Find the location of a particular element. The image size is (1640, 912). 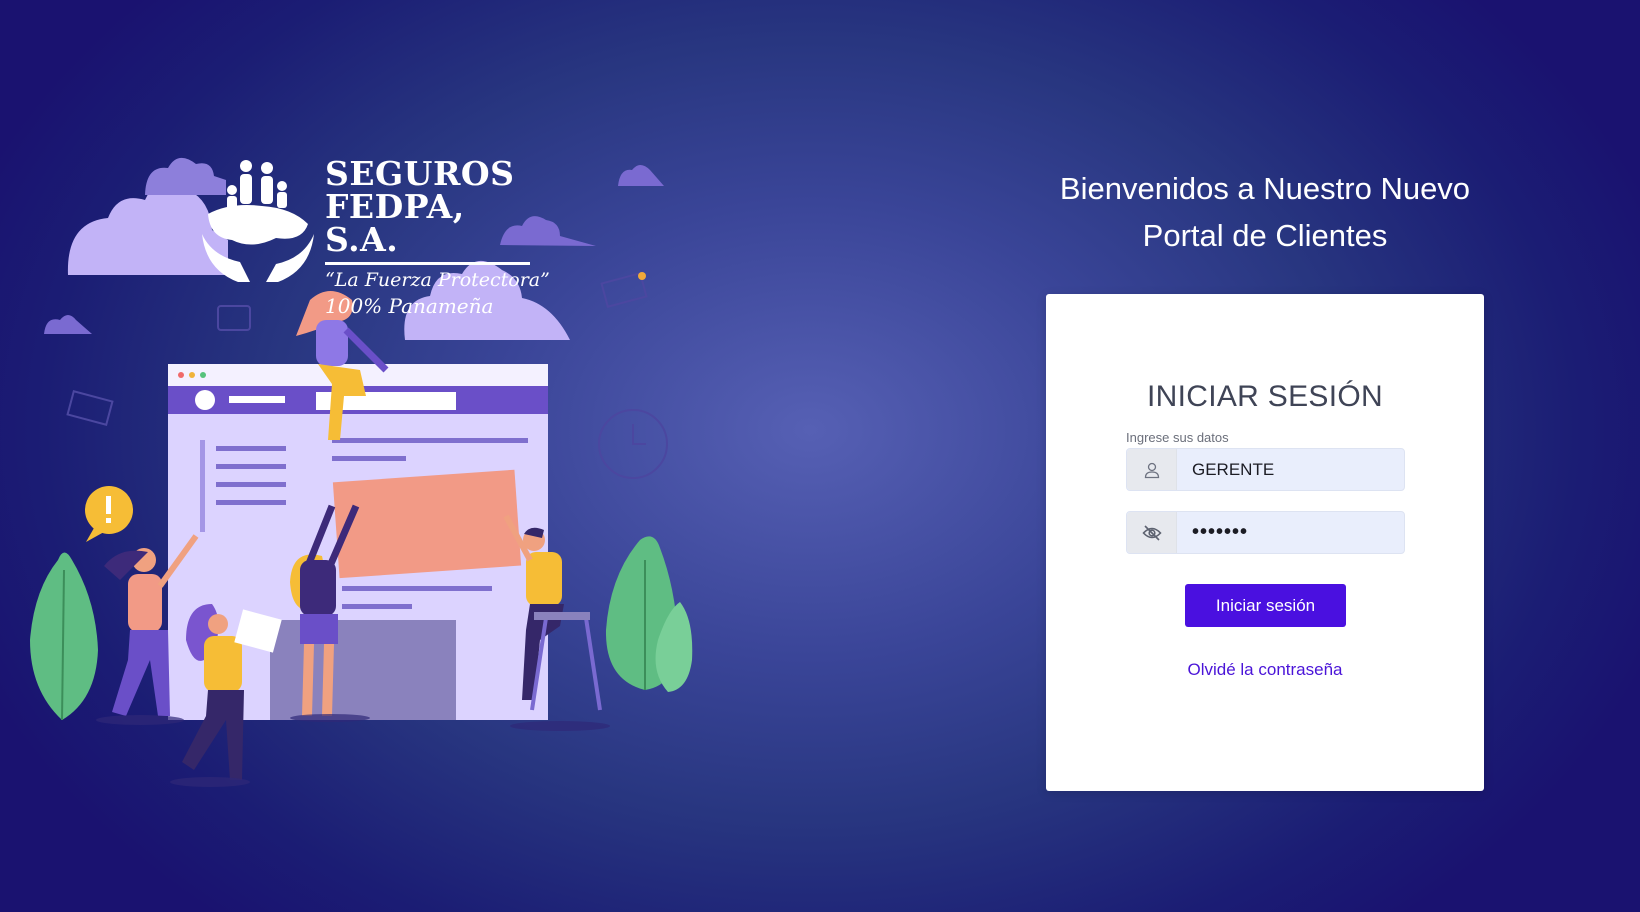

login-button: Iniciar sesión is located at coordinates (1265, 605).